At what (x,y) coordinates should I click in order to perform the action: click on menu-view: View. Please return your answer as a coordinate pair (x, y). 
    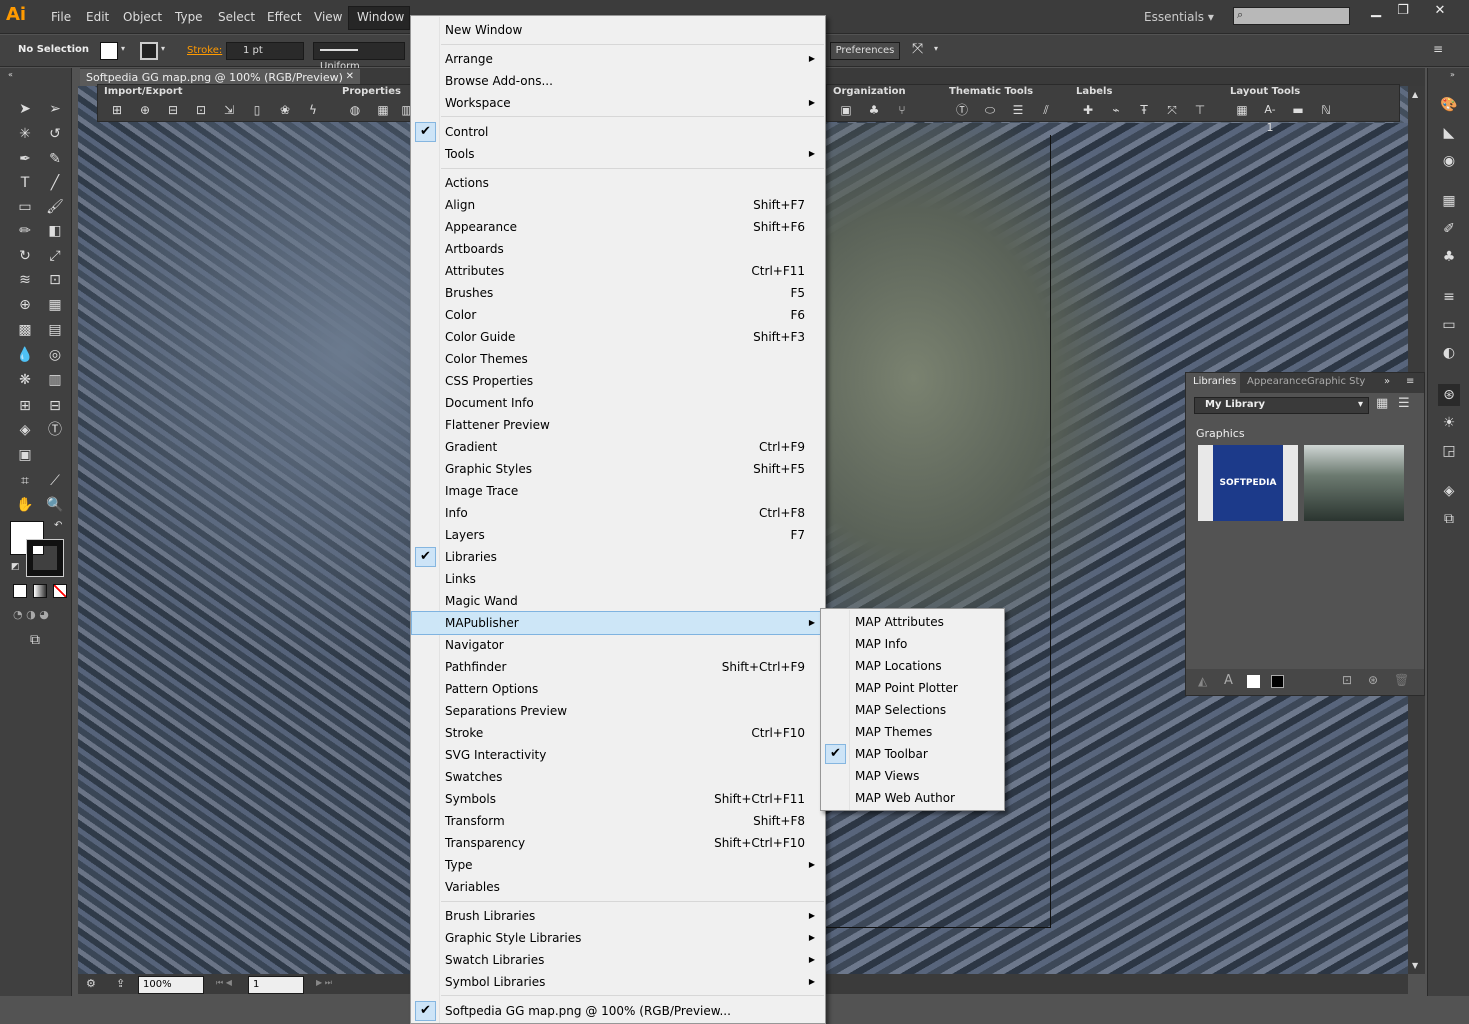
    Looking at the image, I should click on (328, 17).